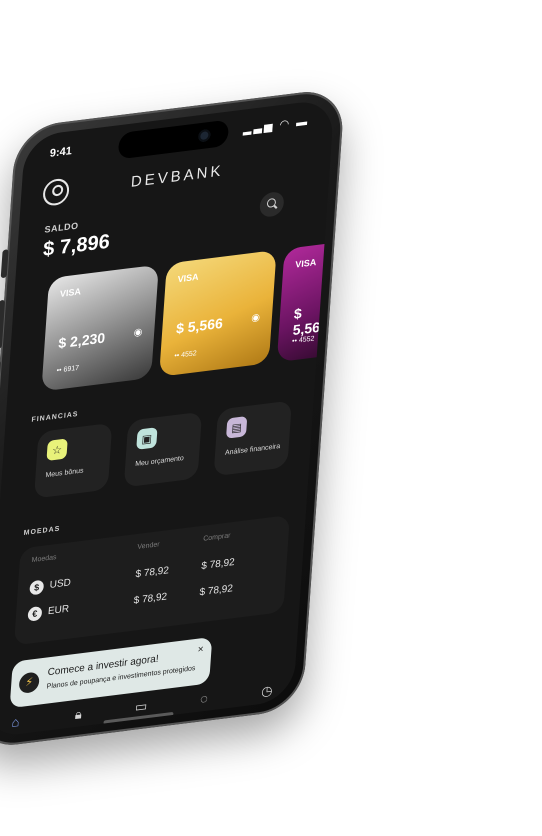 The image size is (542, 836). I want to click on chart-icon: ▤, so click(236, 427).